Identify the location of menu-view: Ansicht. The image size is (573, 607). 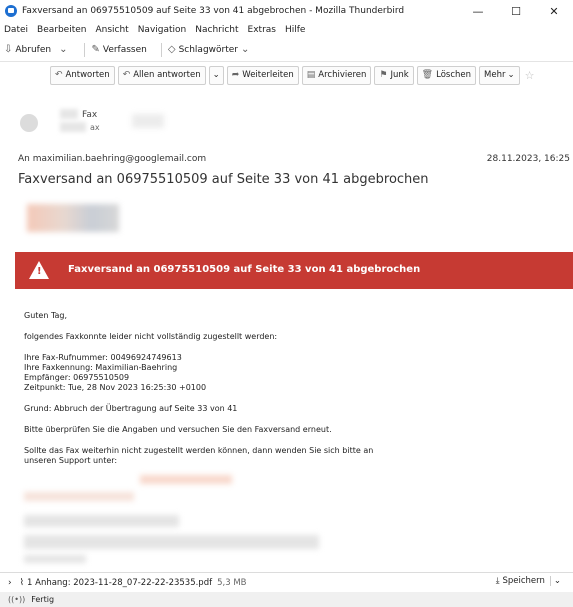
(111, 30).